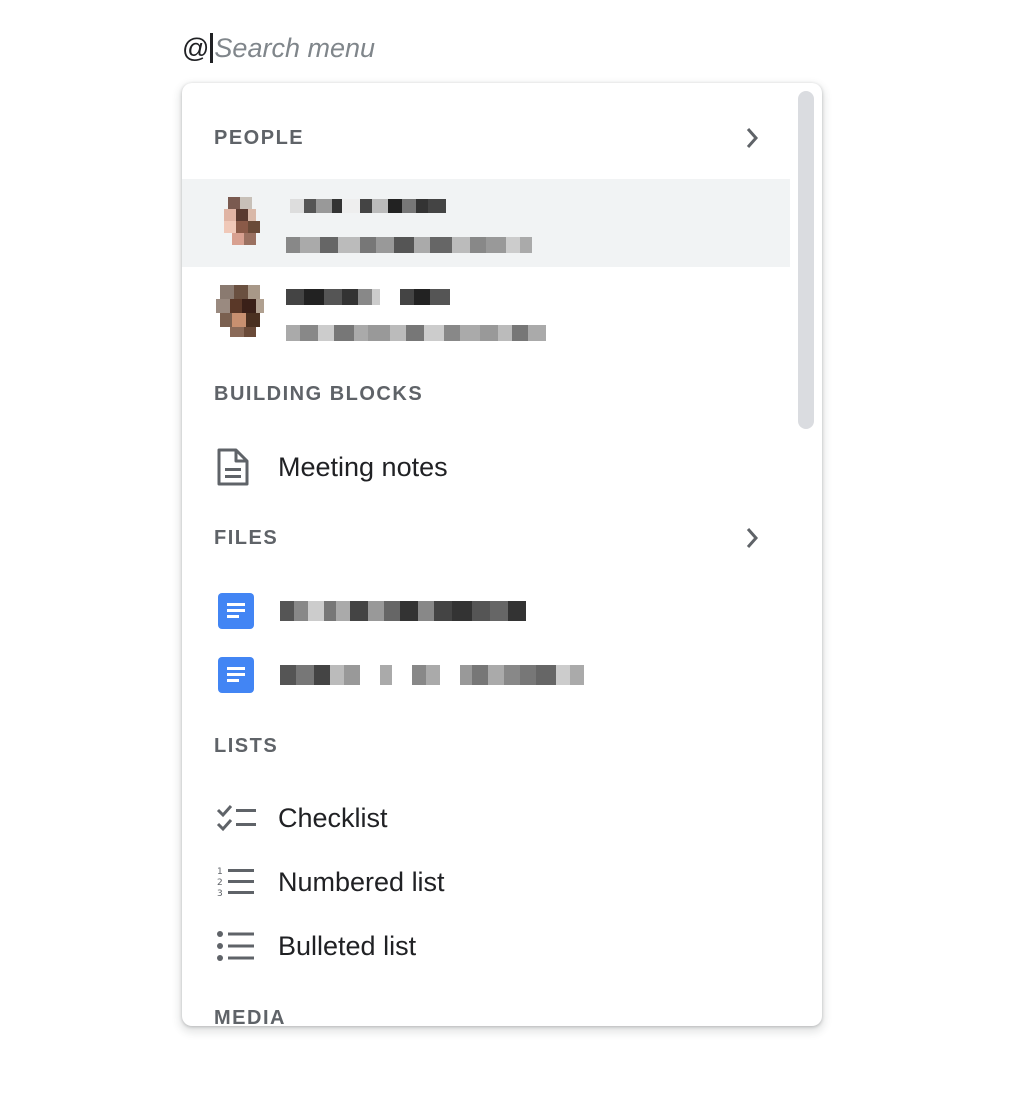 This screenshot has width=1010, height=1096. I want to click on document-icon, so click(242, 467).